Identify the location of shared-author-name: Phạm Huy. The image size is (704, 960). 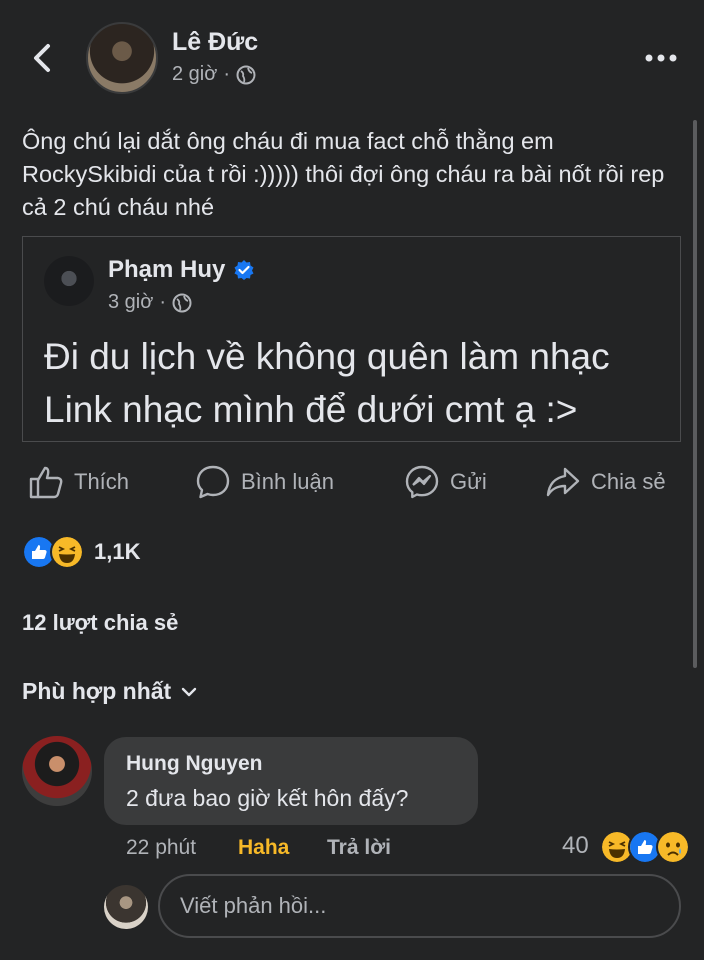
(166, 270).